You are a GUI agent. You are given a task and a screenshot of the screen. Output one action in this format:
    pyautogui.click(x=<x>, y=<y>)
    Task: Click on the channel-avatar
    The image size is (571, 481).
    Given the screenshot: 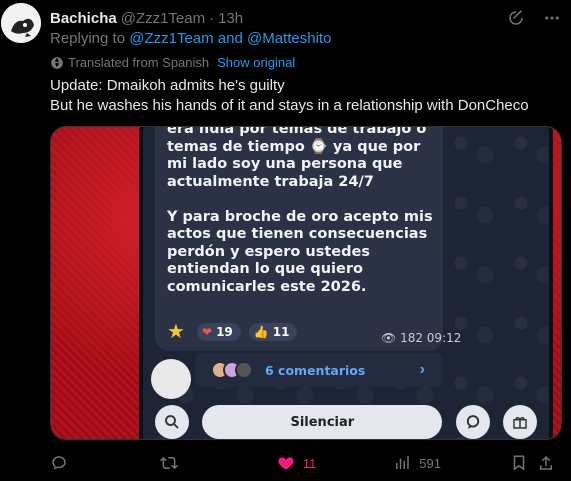 What is the action you would take?
    pyautogui.click(x=171, y=379)
    